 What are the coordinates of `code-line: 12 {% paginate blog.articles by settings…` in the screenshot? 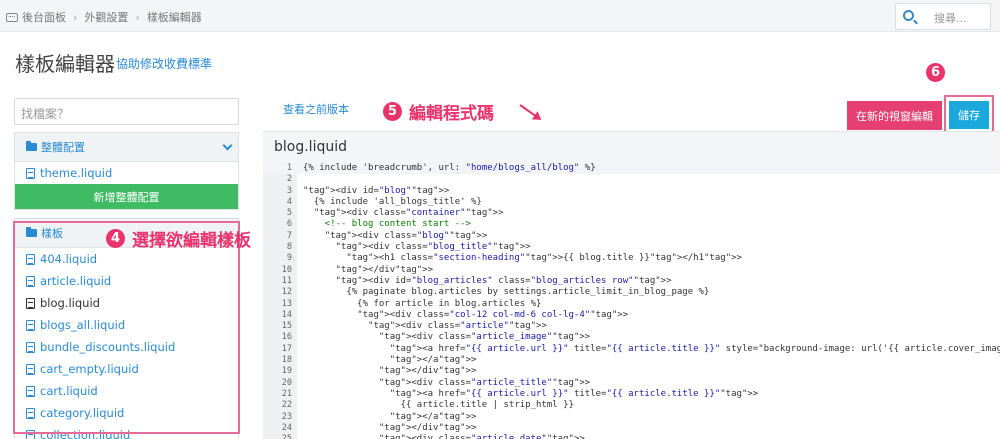 It's located at (631, 292).